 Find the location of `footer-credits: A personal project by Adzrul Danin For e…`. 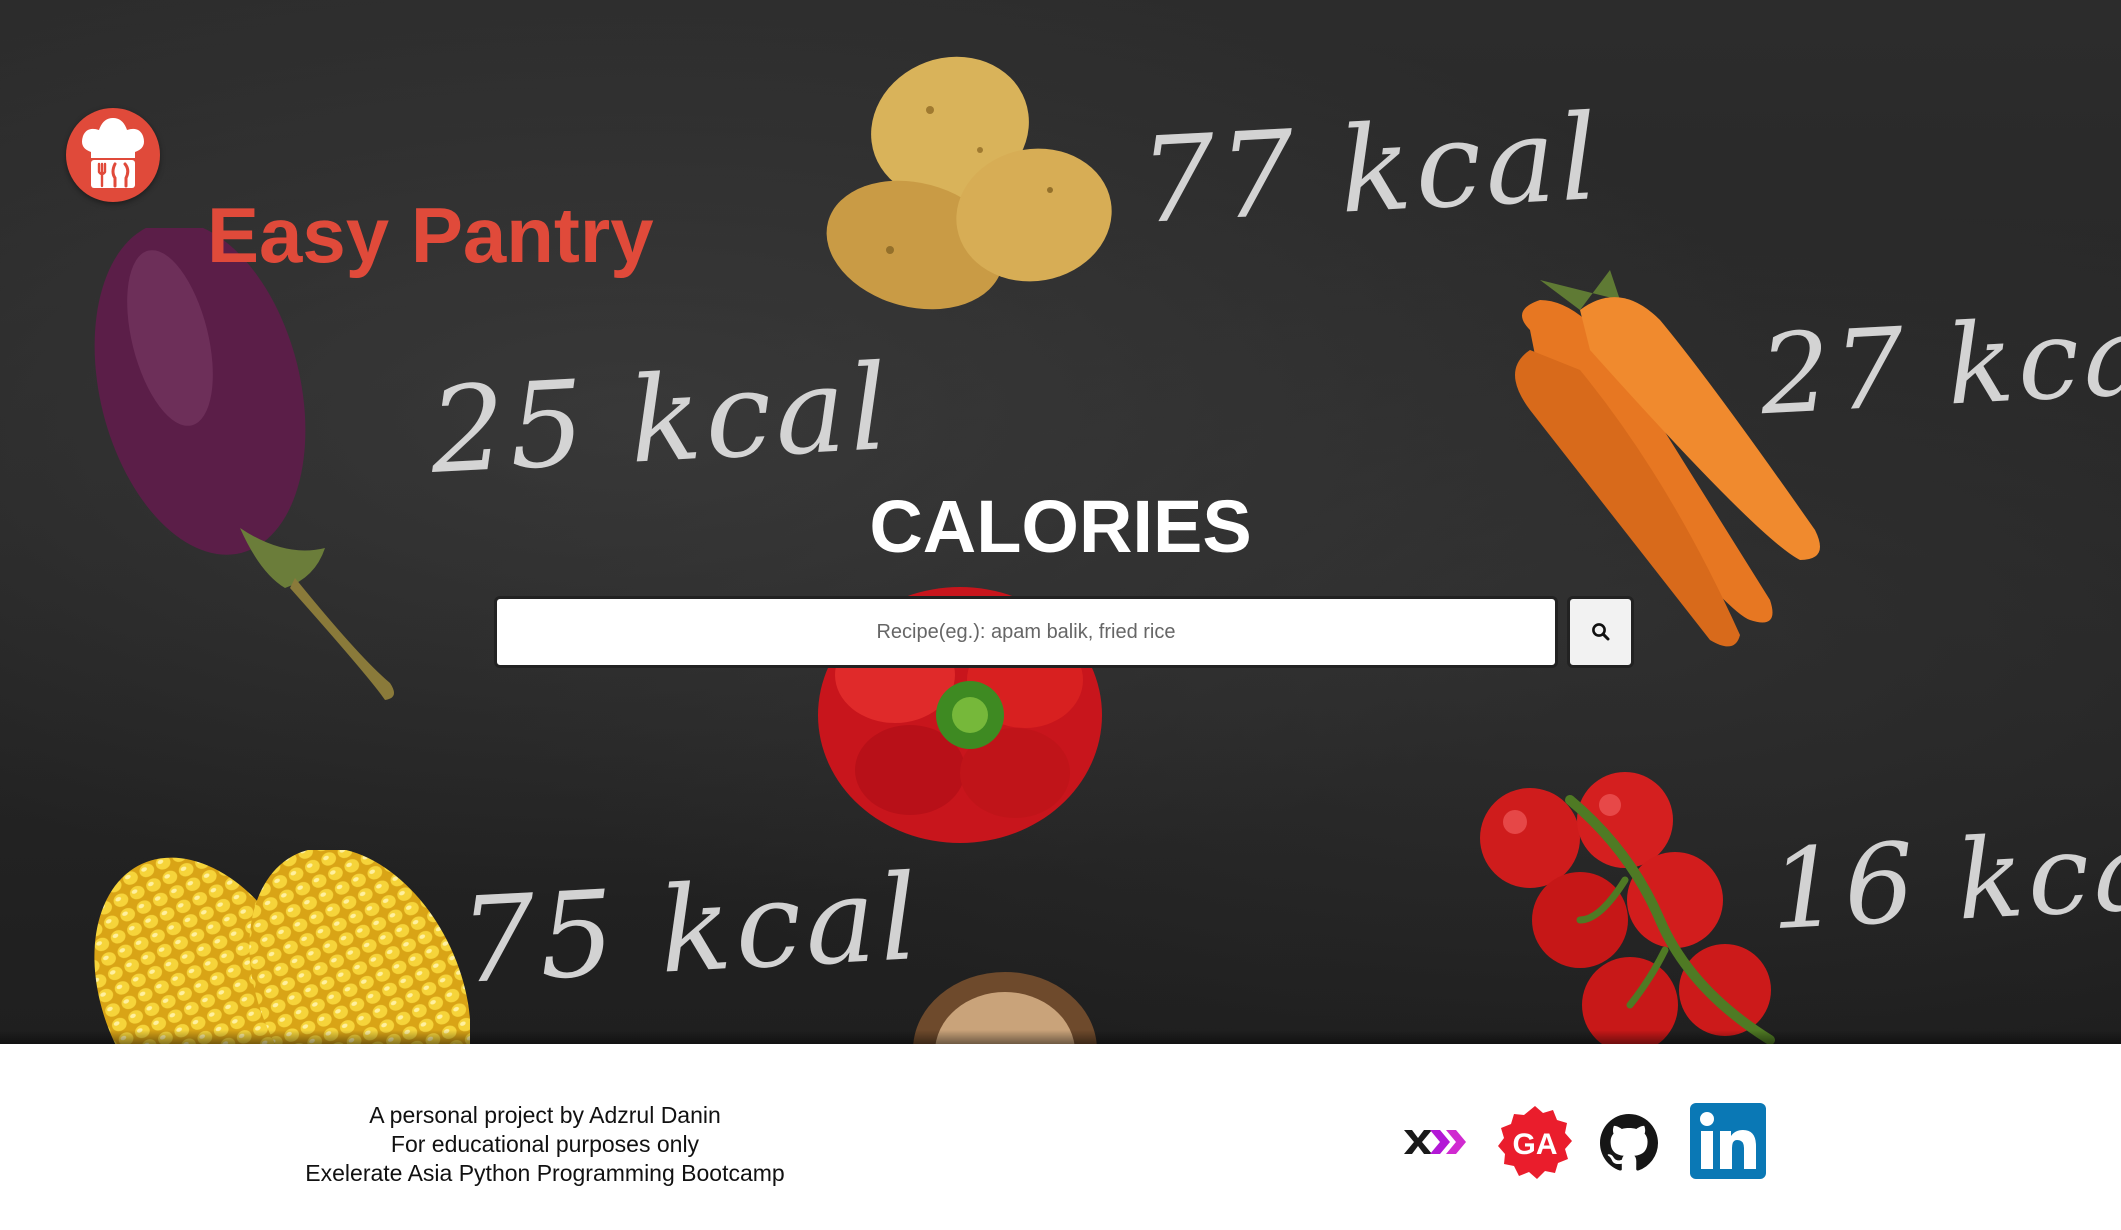

footer-credits: A personal project by Adzrul Danin For e… is located at coordinates (545, 1144).